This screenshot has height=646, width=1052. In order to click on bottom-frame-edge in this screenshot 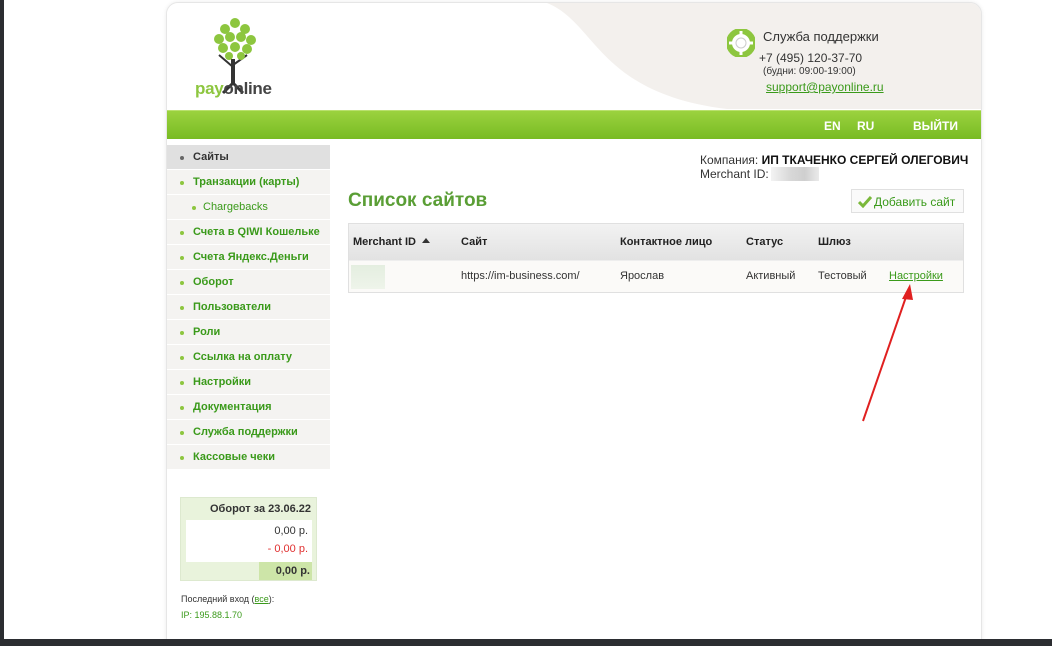, I will do `click(526, 642)`.